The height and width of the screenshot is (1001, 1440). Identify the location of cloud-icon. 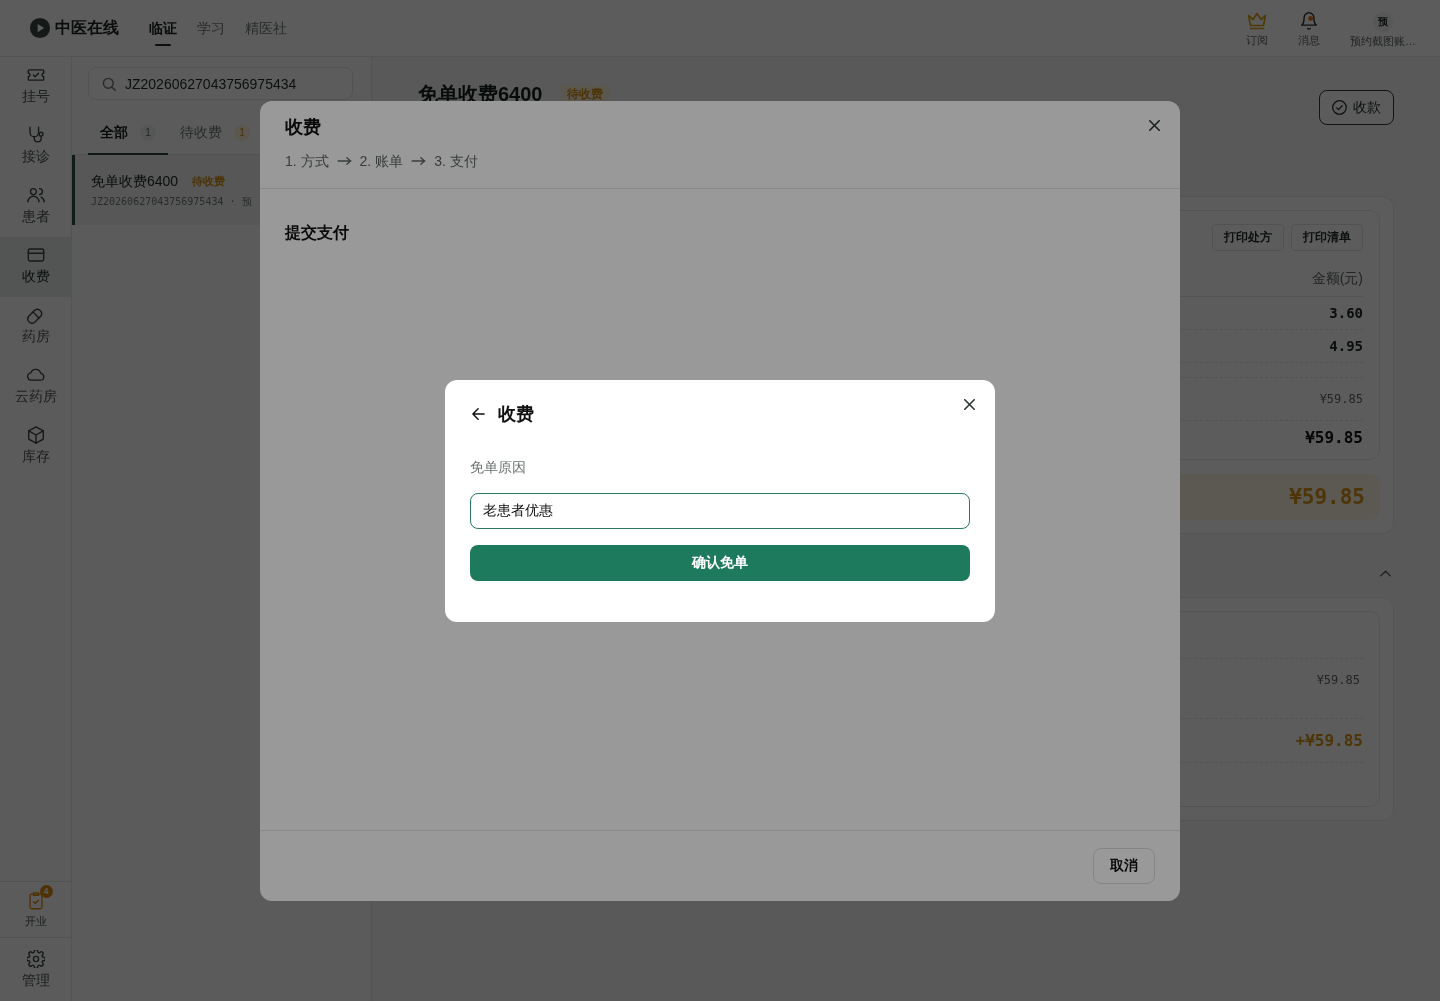
(35, 375).